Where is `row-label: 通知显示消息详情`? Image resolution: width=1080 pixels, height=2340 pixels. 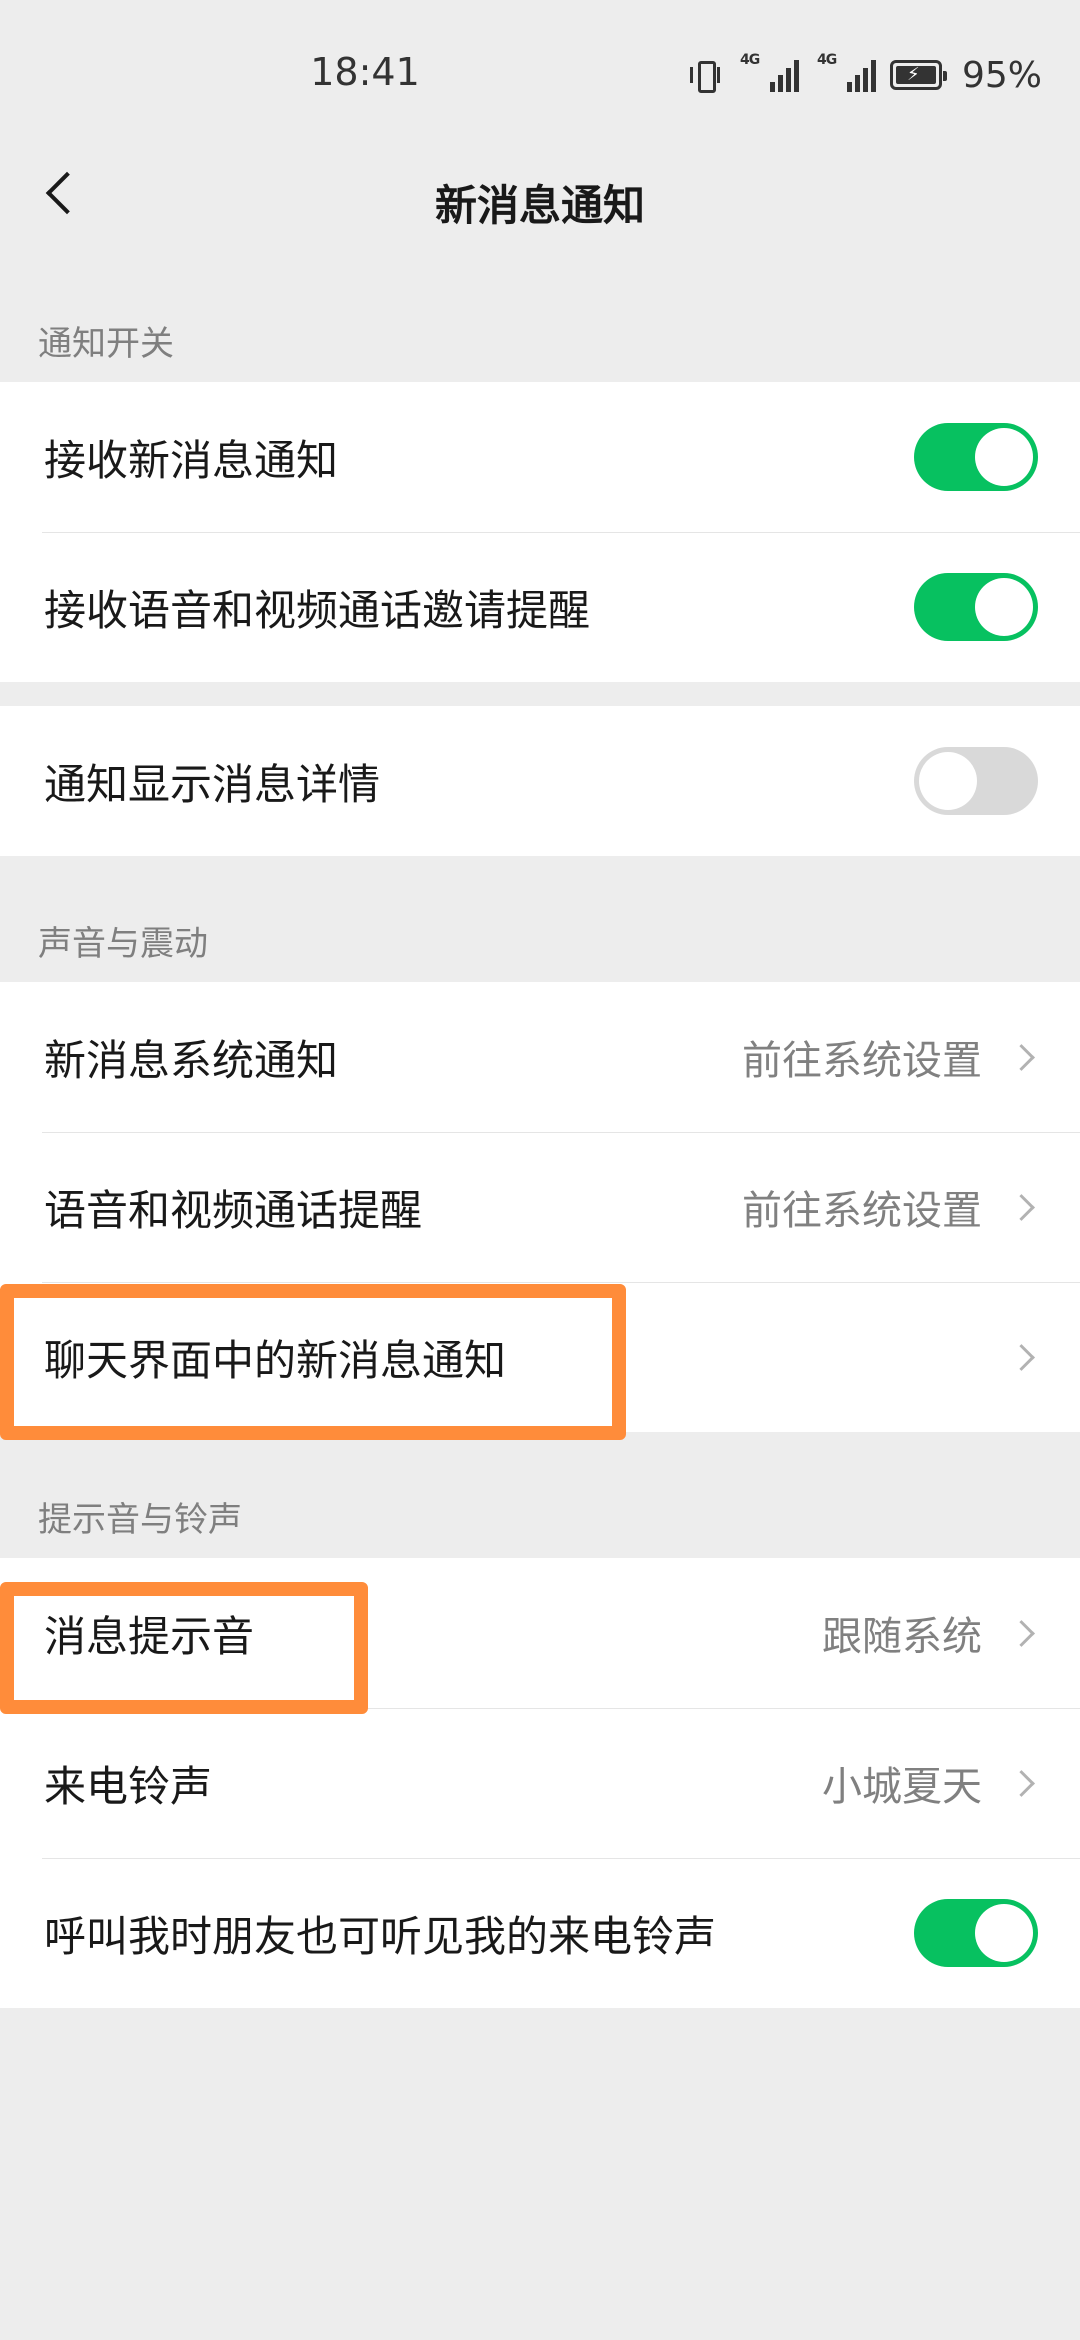
row-label: 通知显示消息详情 is located at coordinates (212, 784).